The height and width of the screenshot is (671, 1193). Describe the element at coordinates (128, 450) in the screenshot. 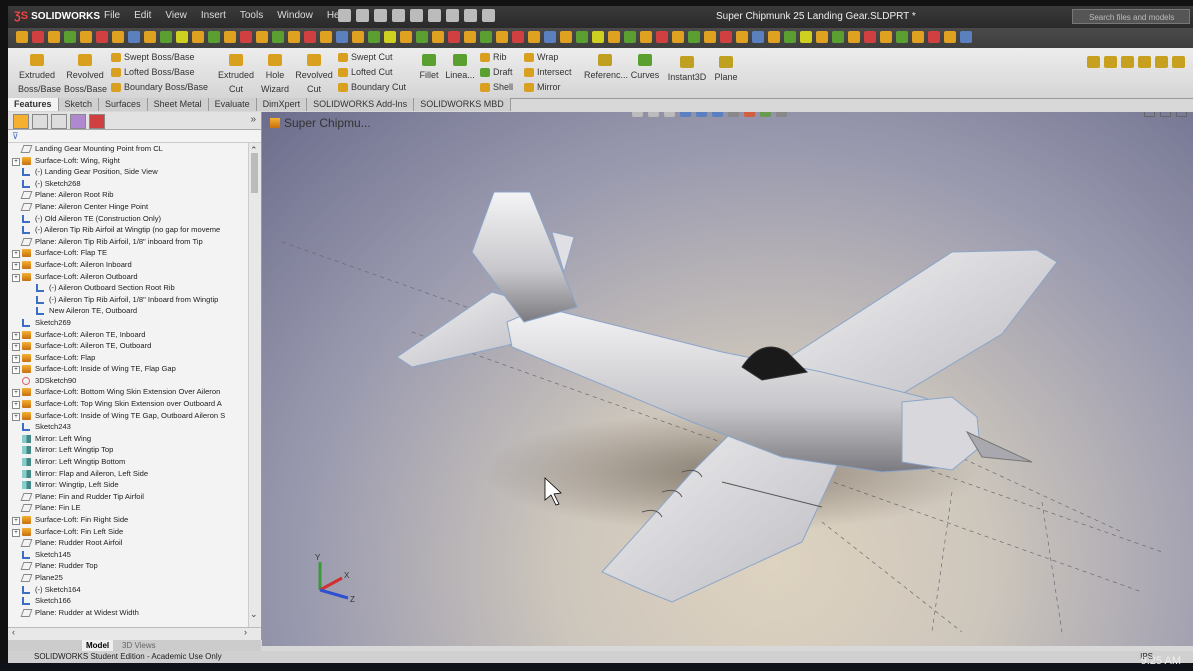

I see `tree-item: Mirror: Left Wingtip Top` at that location.